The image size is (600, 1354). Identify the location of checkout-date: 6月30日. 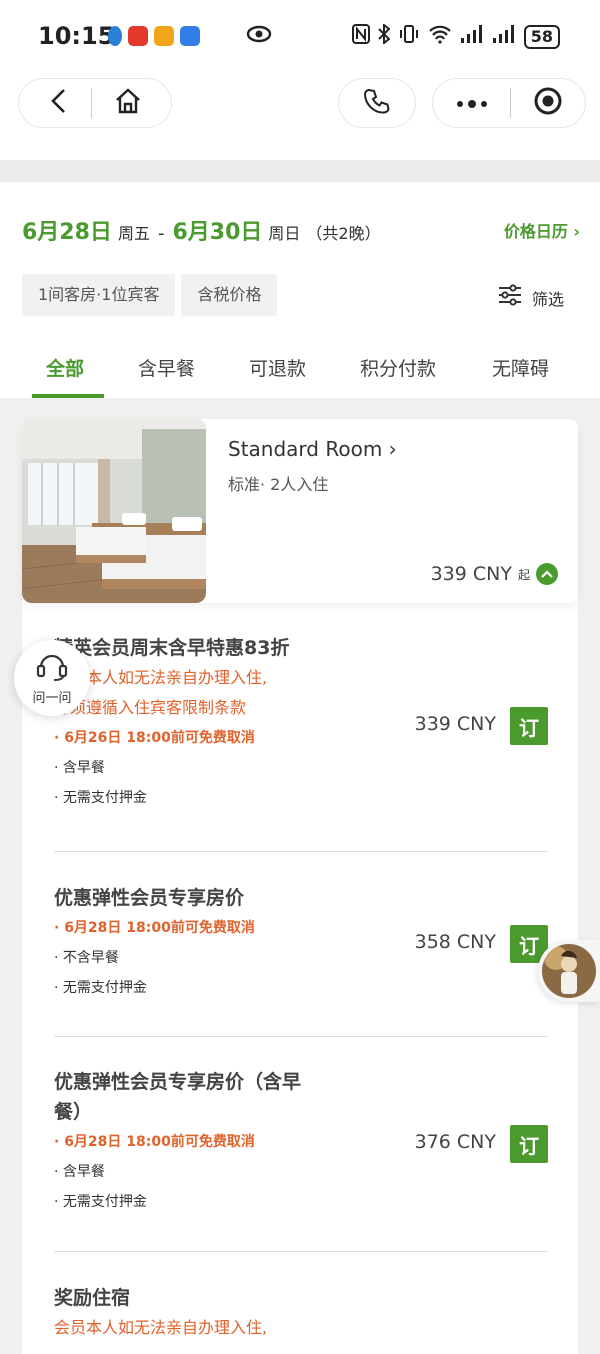
(217, 232).